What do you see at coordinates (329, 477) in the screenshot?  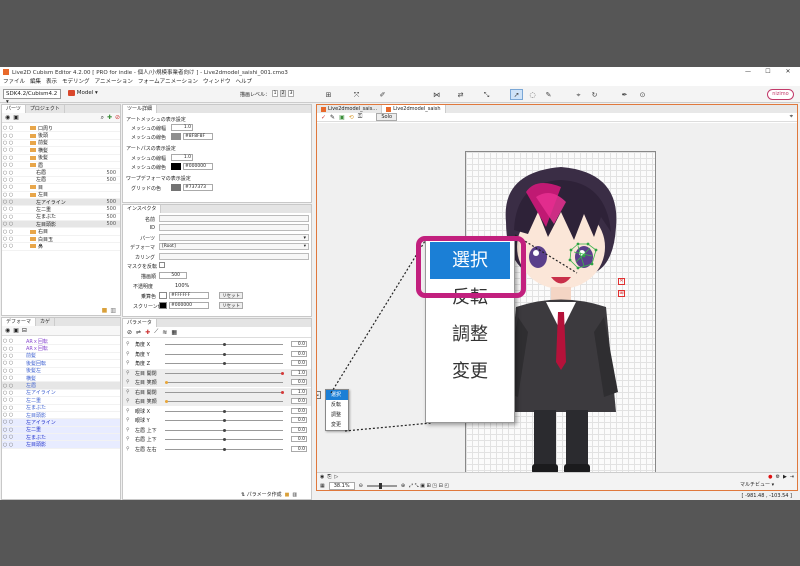 I see `capture-icon: ⎘` at bounding box center [329, 477].